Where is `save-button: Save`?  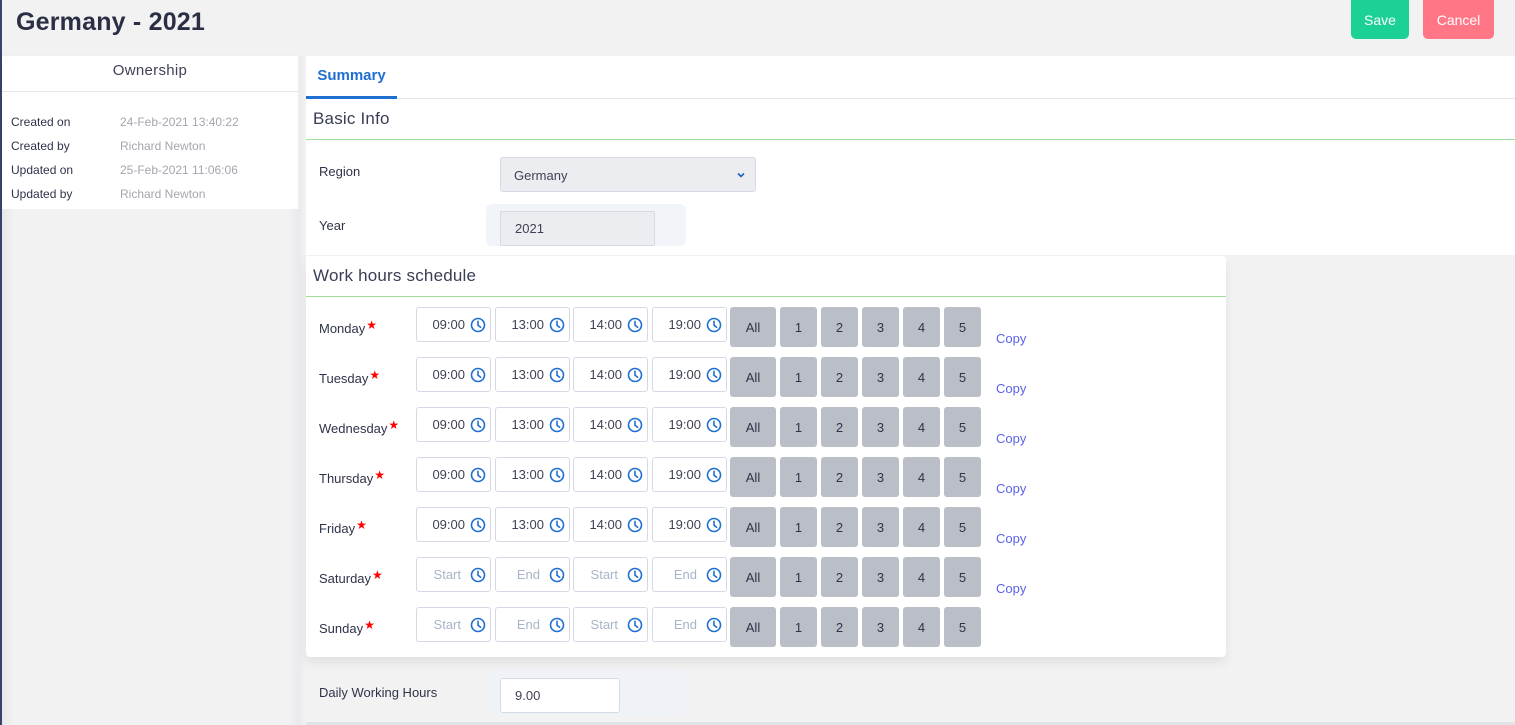 save-button: Save is located at coordinates (1380, 19).